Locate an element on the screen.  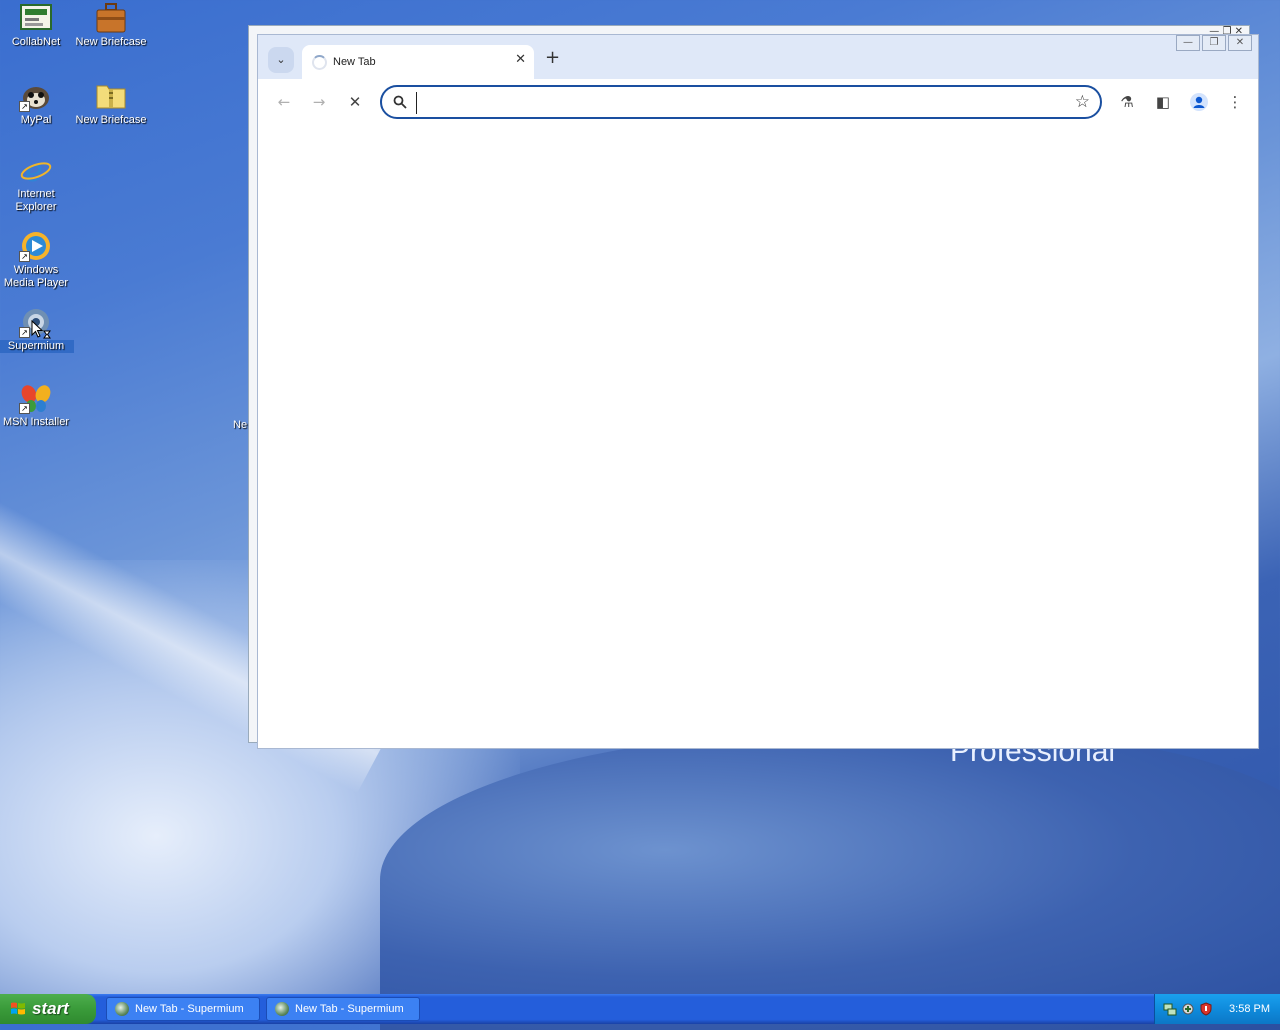
briefcase-icon is located at coordinates (111, 18).